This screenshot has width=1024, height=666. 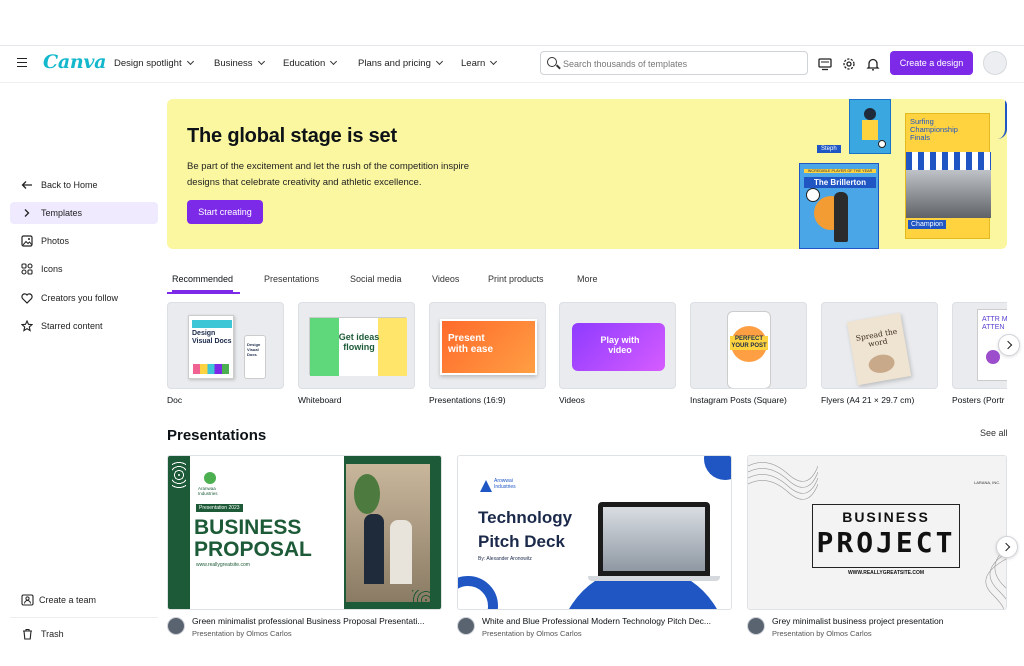 What do you see at coordinates (840, 171) in the screenshot?
I see `poster-top-label: INCREDIBLE PLAYER OF THE YEAR` at bounding box center [840, 171].